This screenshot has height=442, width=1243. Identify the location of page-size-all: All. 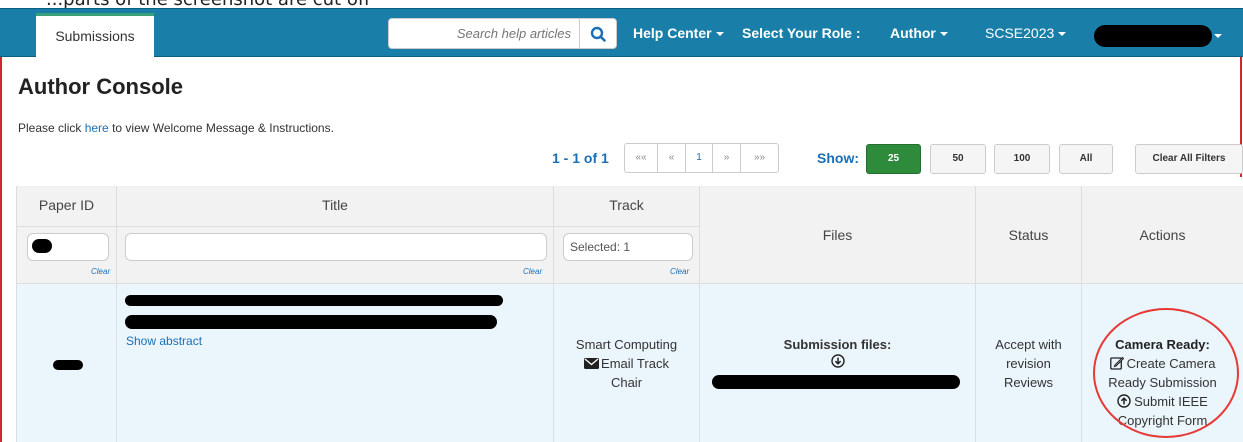
(1086, 159).